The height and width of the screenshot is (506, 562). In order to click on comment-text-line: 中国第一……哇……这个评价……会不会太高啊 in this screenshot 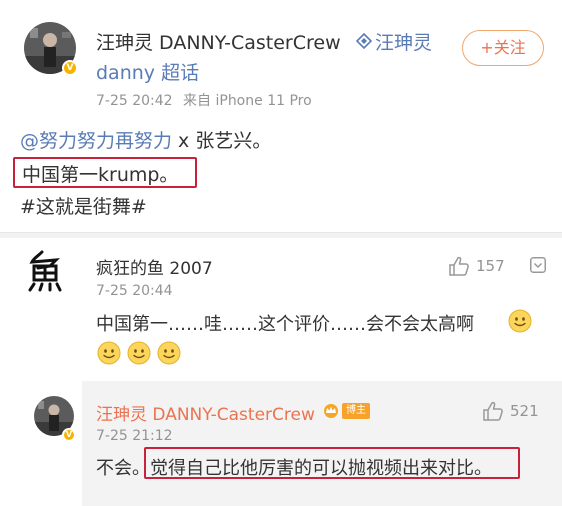, I will do `click(285, 323)`.